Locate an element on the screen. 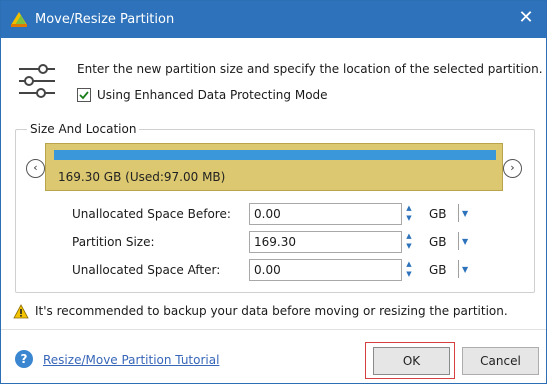 This screenshot has width=547, height=384. partition-size-unit: GB is located at coordinates (438, 242).